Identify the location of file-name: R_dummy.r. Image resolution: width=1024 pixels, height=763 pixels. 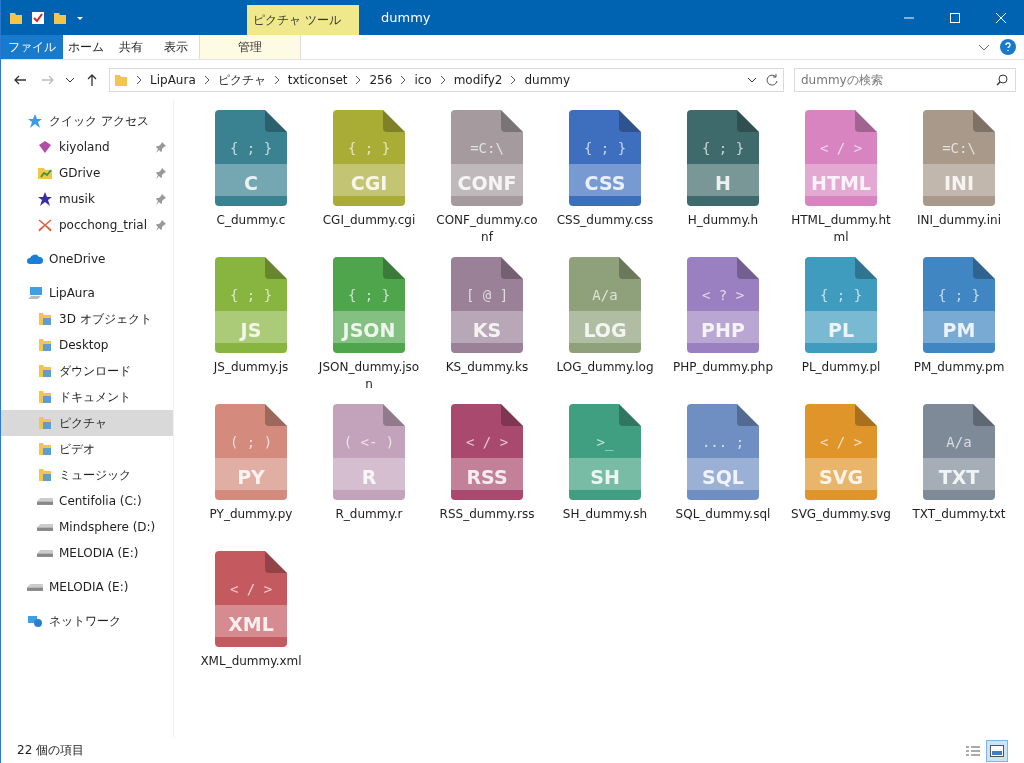
(369, 514).